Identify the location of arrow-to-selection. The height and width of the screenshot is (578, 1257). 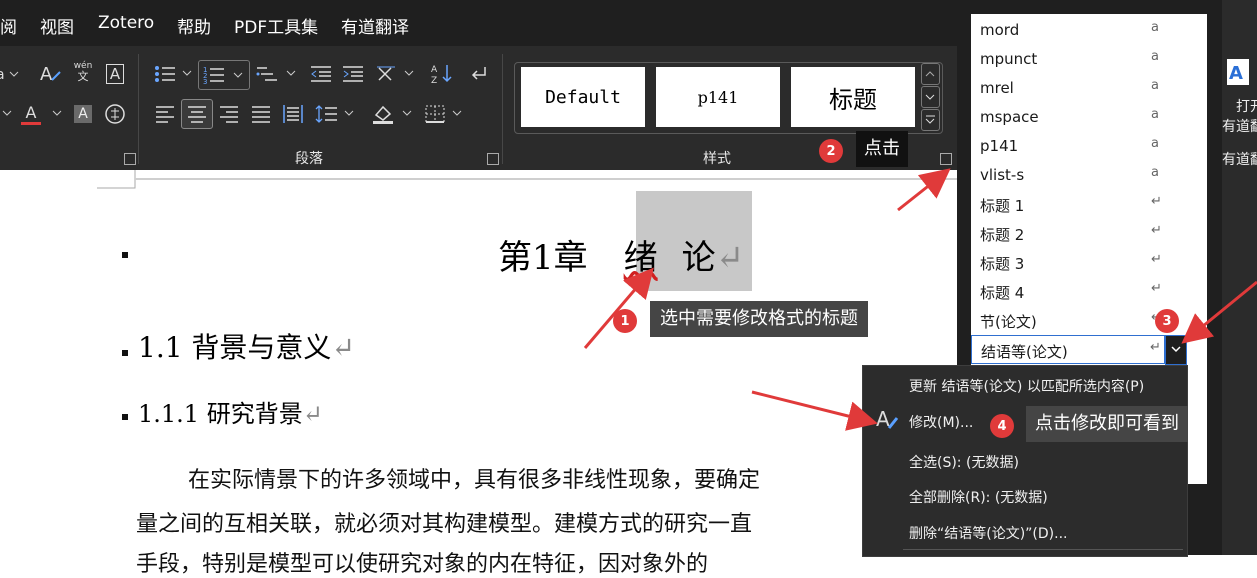
(618, 308).